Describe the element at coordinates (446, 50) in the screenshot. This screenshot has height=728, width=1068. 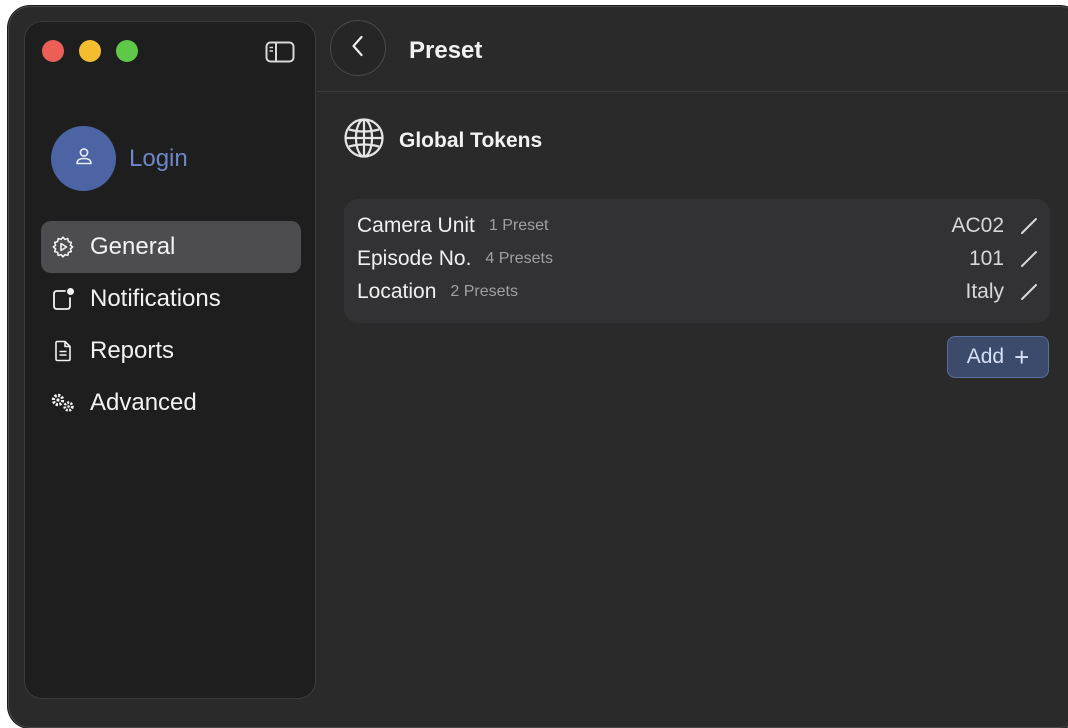
I see `page-title: Preset` at that location.